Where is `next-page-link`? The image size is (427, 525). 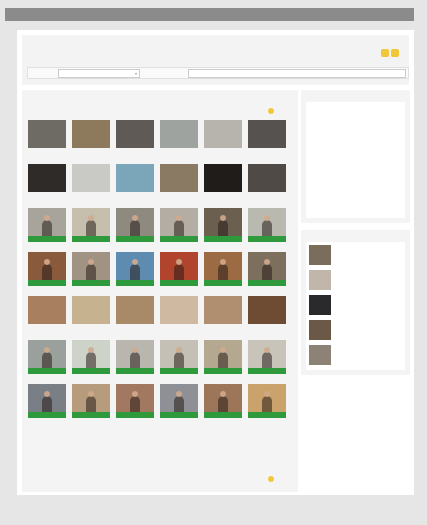
next-page-link is located at coordinates (271, 111).